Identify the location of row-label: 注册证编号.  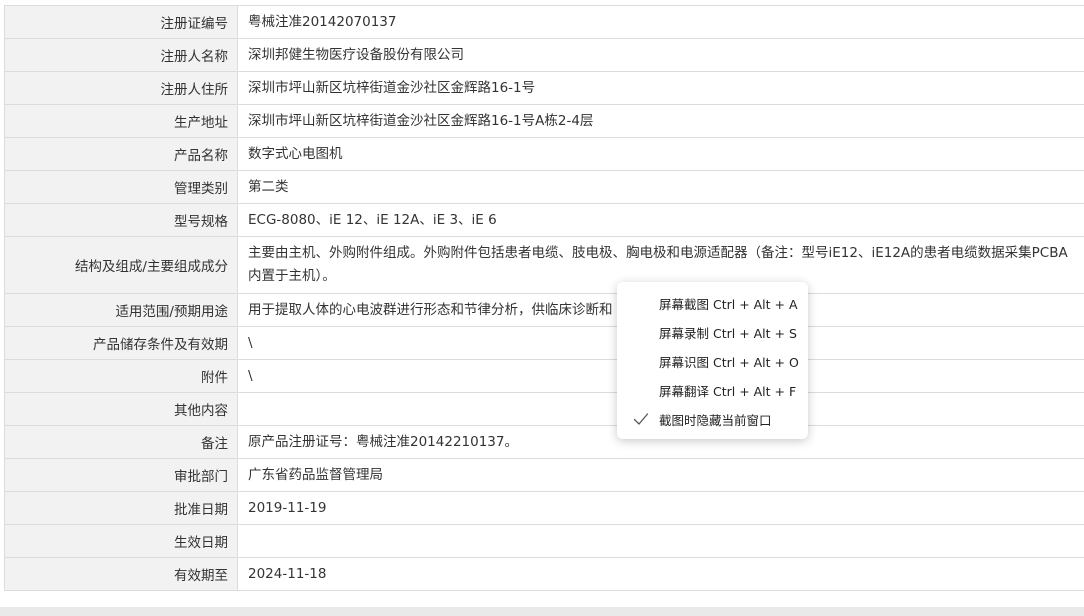
(121, 22).